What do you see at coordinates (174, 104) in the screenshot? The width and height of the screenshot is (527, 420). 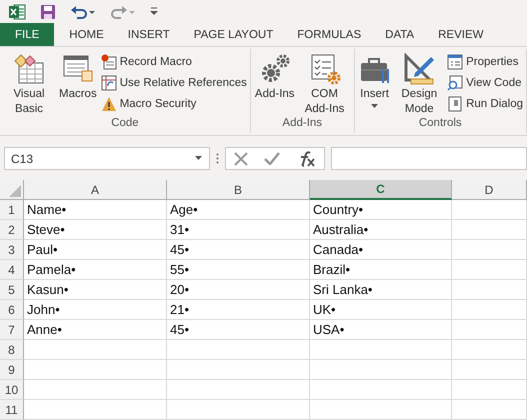 I see `ribbon-button: Macro Security` at bounding box center [174, 104].